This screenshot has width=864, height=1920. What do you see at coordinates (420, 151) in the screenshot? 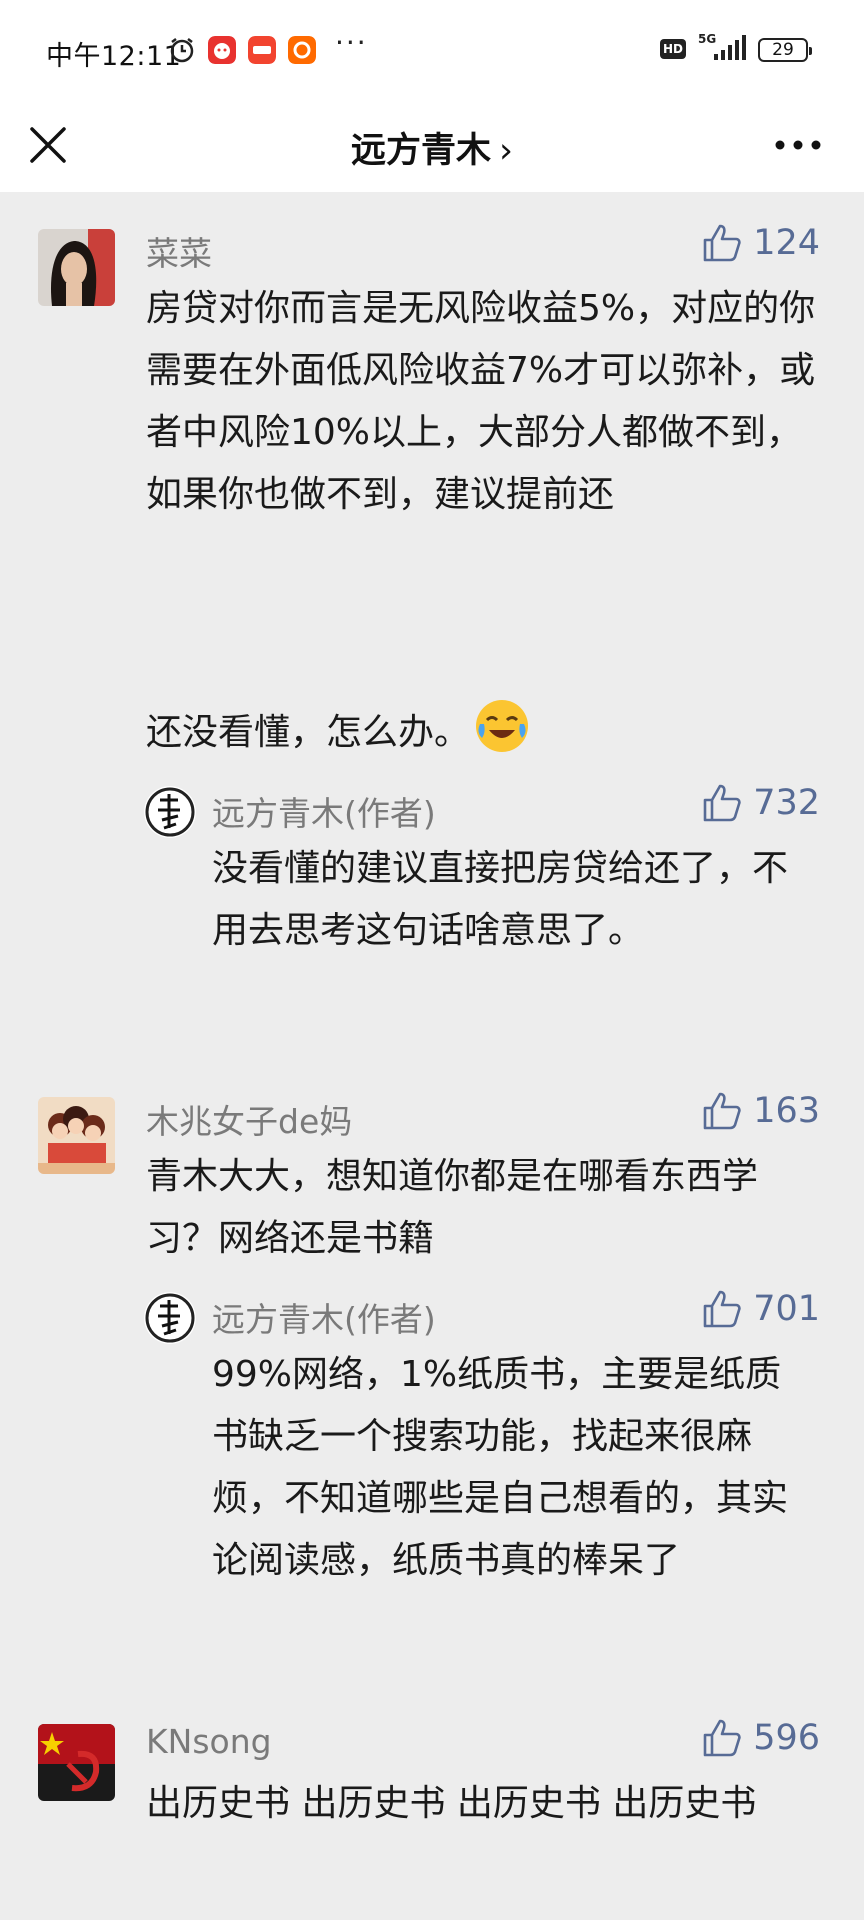
I see `page-title-text: 远方青木` at bounding box center [420, 151].